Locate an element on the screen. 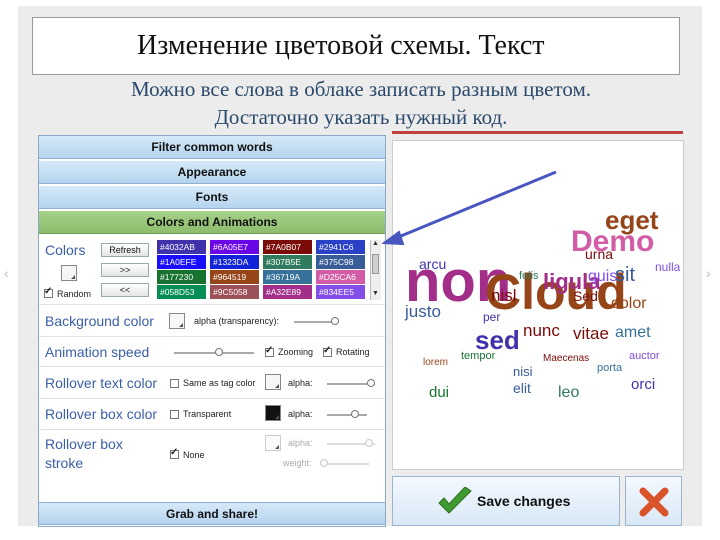 The height and width of the screenshot is (540, 720). color-picker-swatch is located at coordinates (69, 273).